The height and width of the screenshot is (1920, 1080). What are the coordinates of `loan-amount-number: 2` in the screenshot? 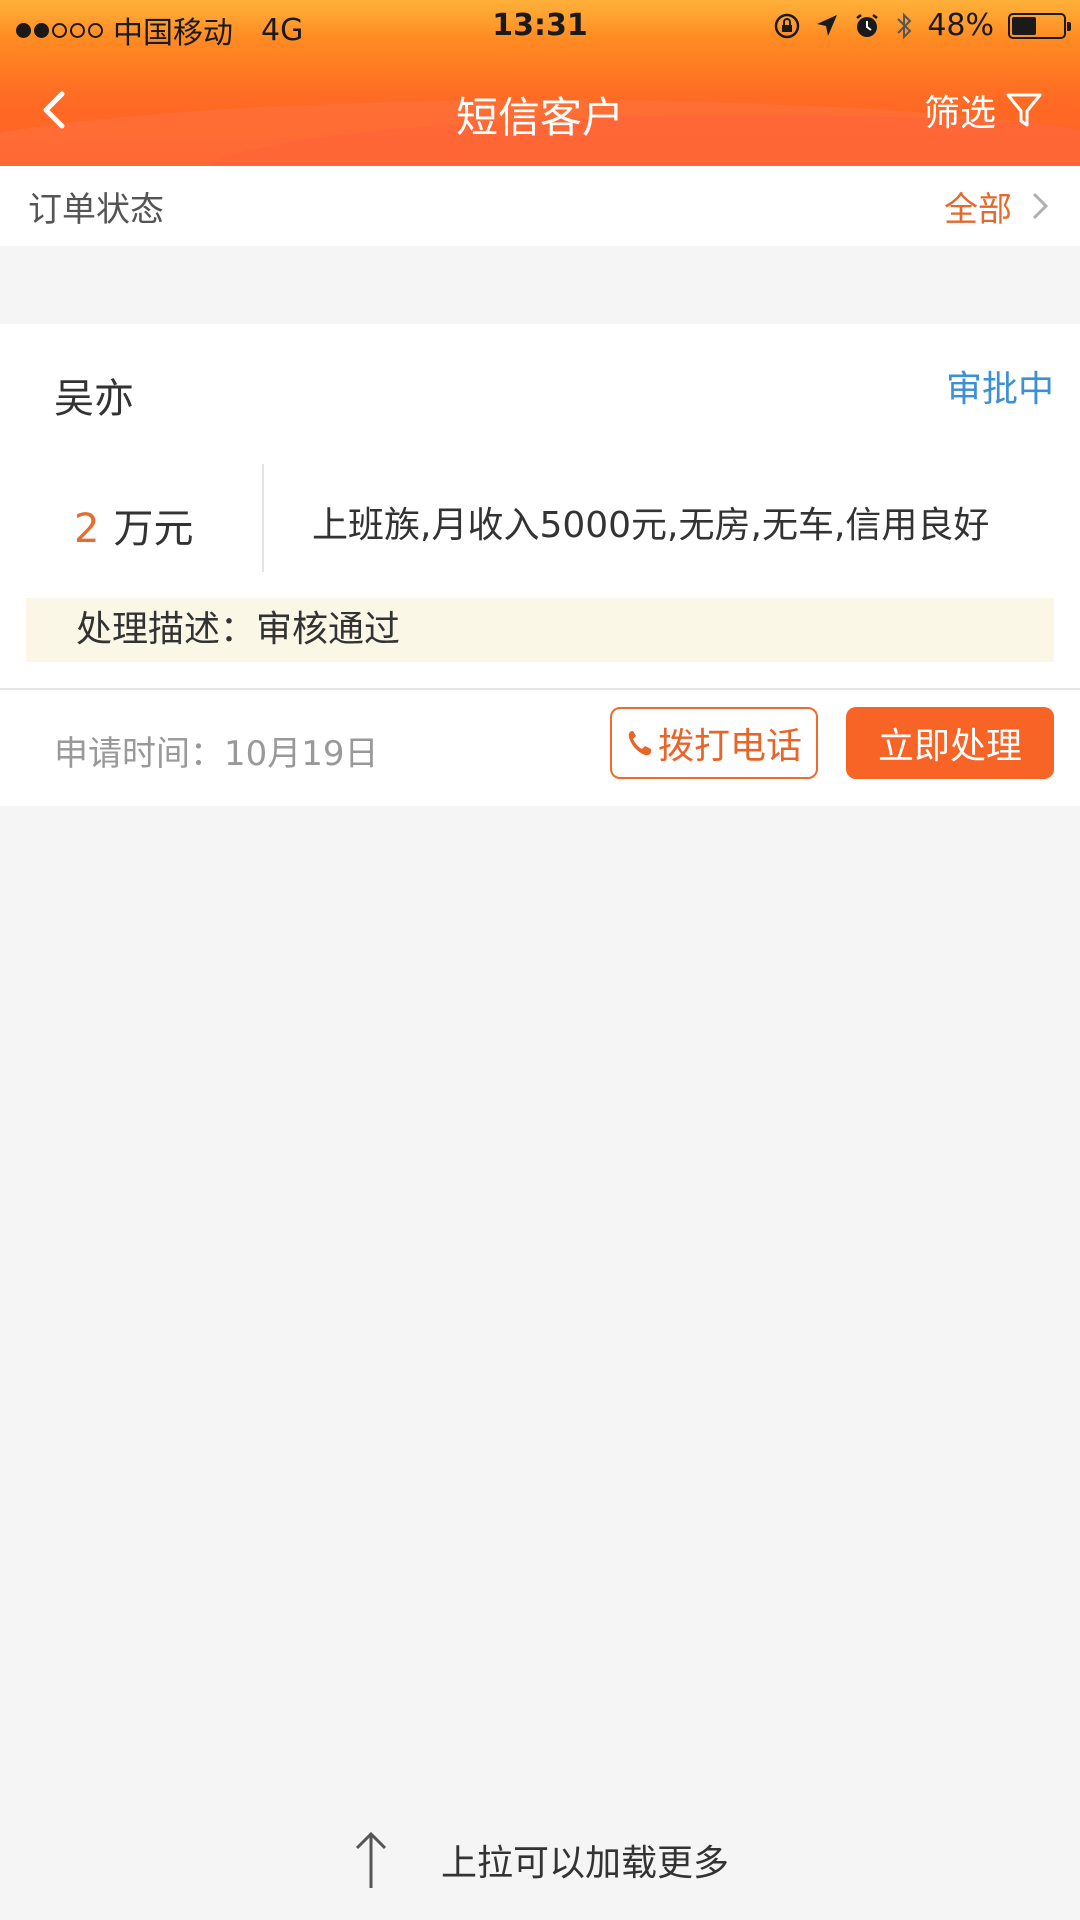 It's located at (87, 529).